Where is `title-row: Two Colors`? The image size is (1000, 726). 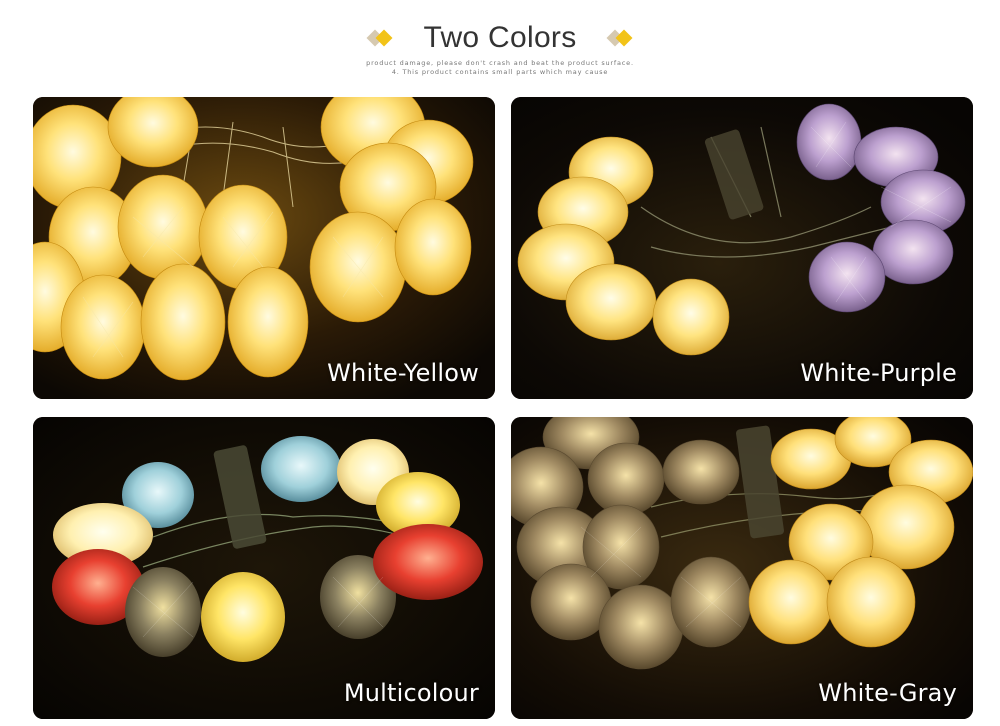
title-row: Two Colors is located at coordinates (500, 38).